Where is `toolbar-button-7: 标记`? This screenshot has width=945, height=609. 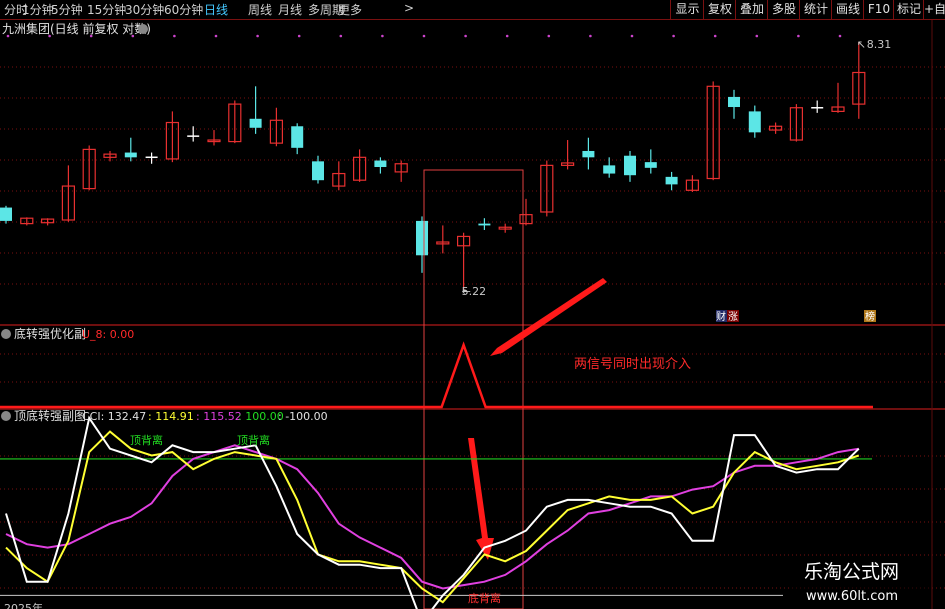
toolbar-button-7: 标记 is located at coordinates (908, 9).